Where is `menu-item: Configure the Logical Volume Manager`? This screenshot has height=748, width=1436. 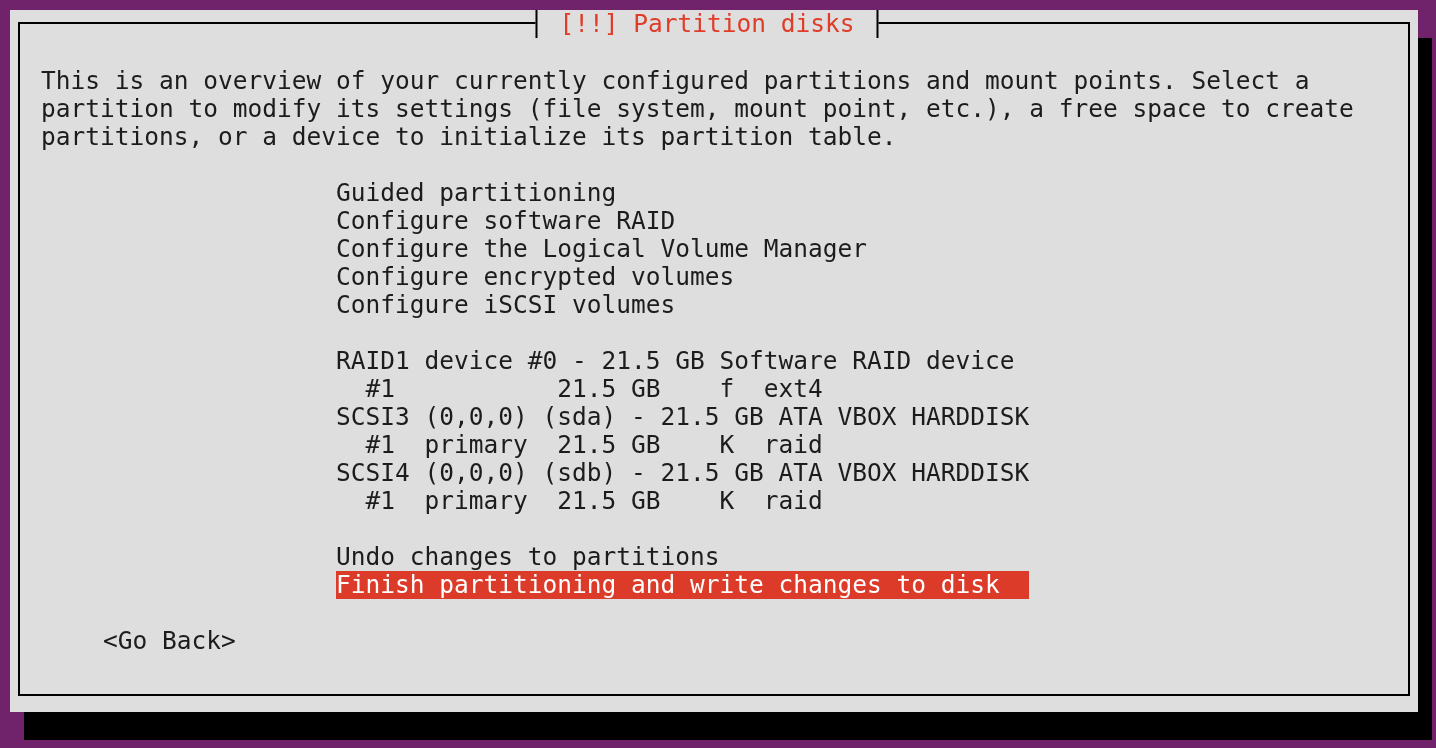
menu-item: Configure the Logical Volume Manager is located at coordinates (683, 249).